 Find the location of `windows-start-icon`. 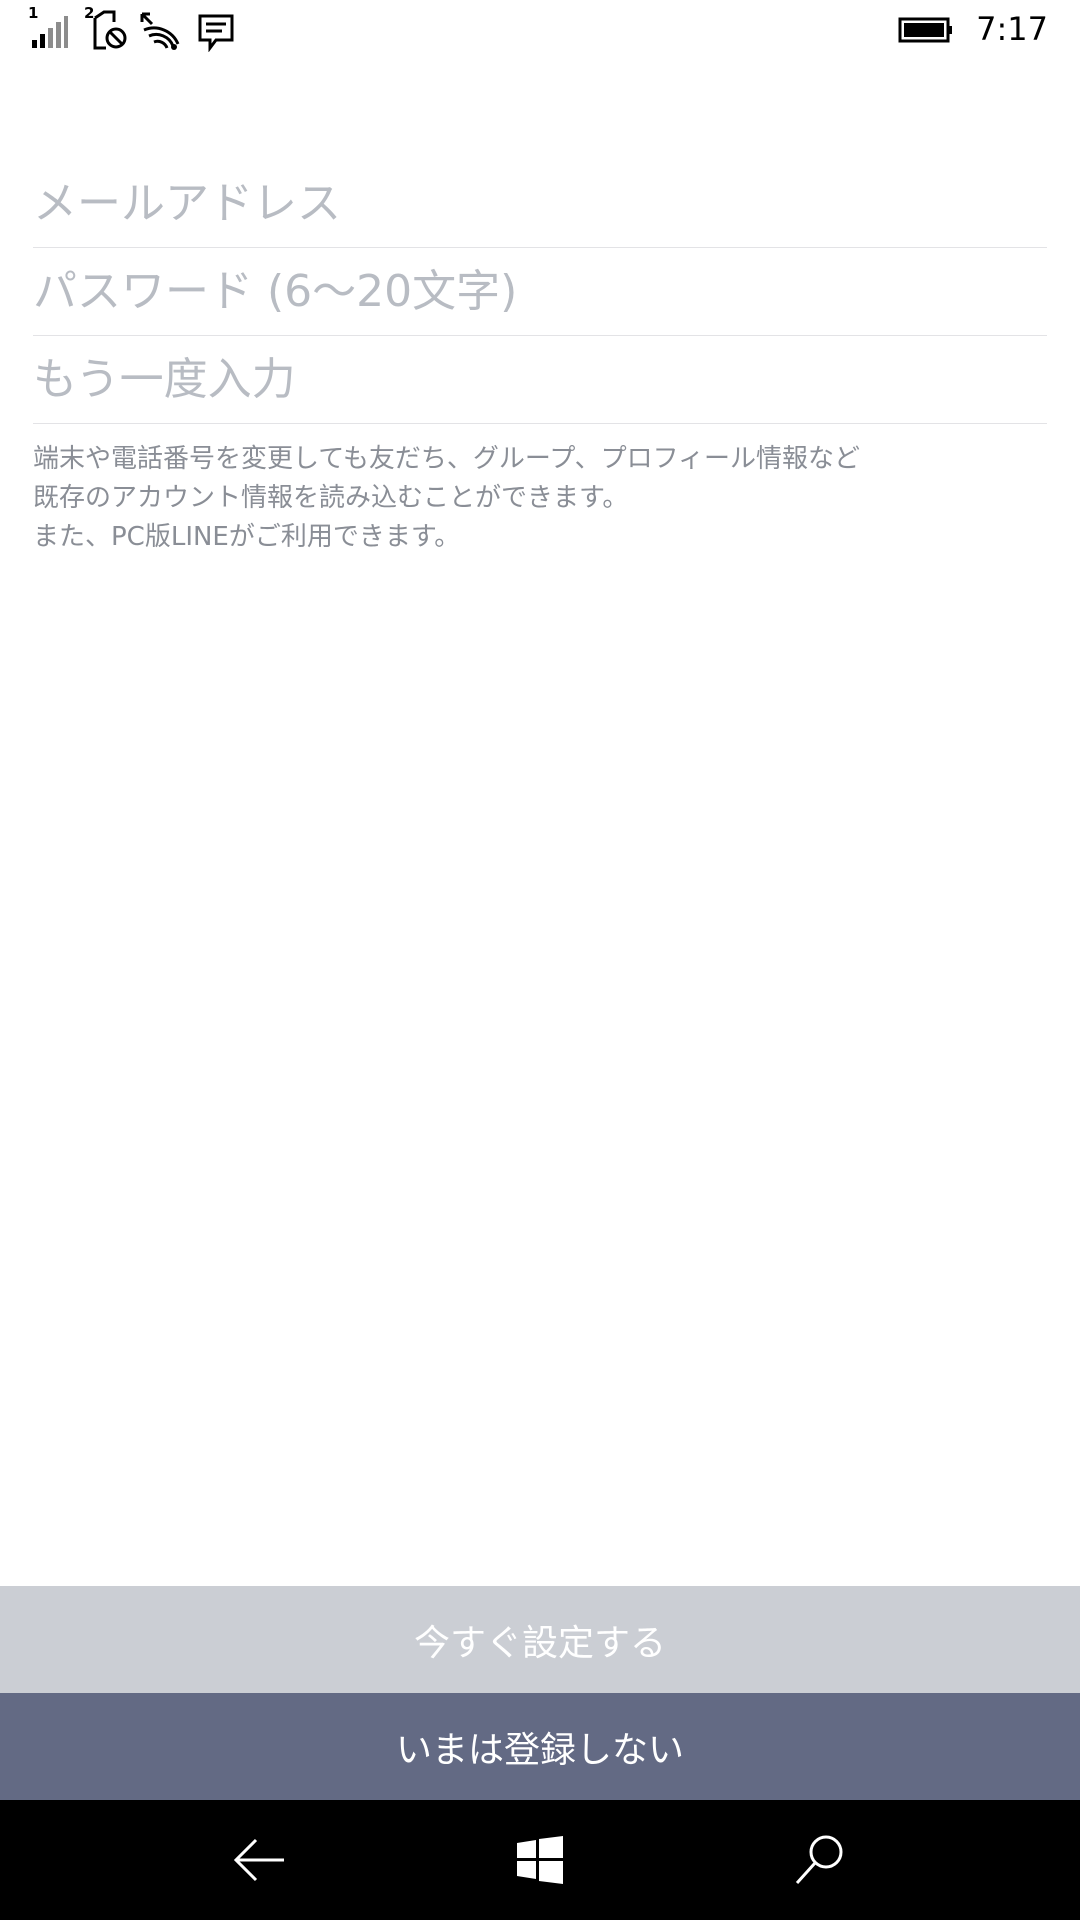

windows-start-icon is located at coordinates (540, 1860).